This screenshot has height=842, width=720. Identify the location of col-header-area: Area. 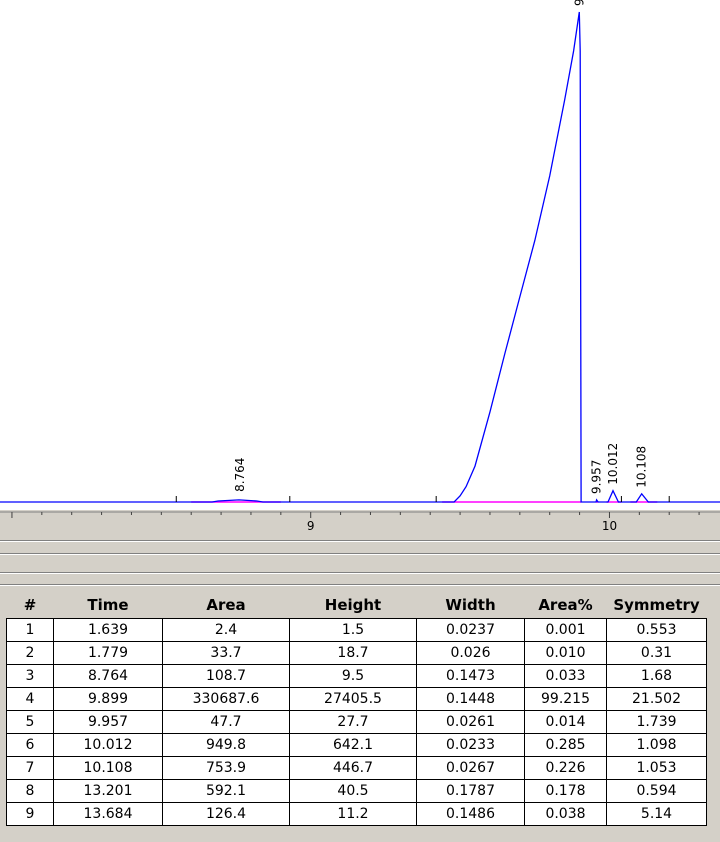
(226, 605).